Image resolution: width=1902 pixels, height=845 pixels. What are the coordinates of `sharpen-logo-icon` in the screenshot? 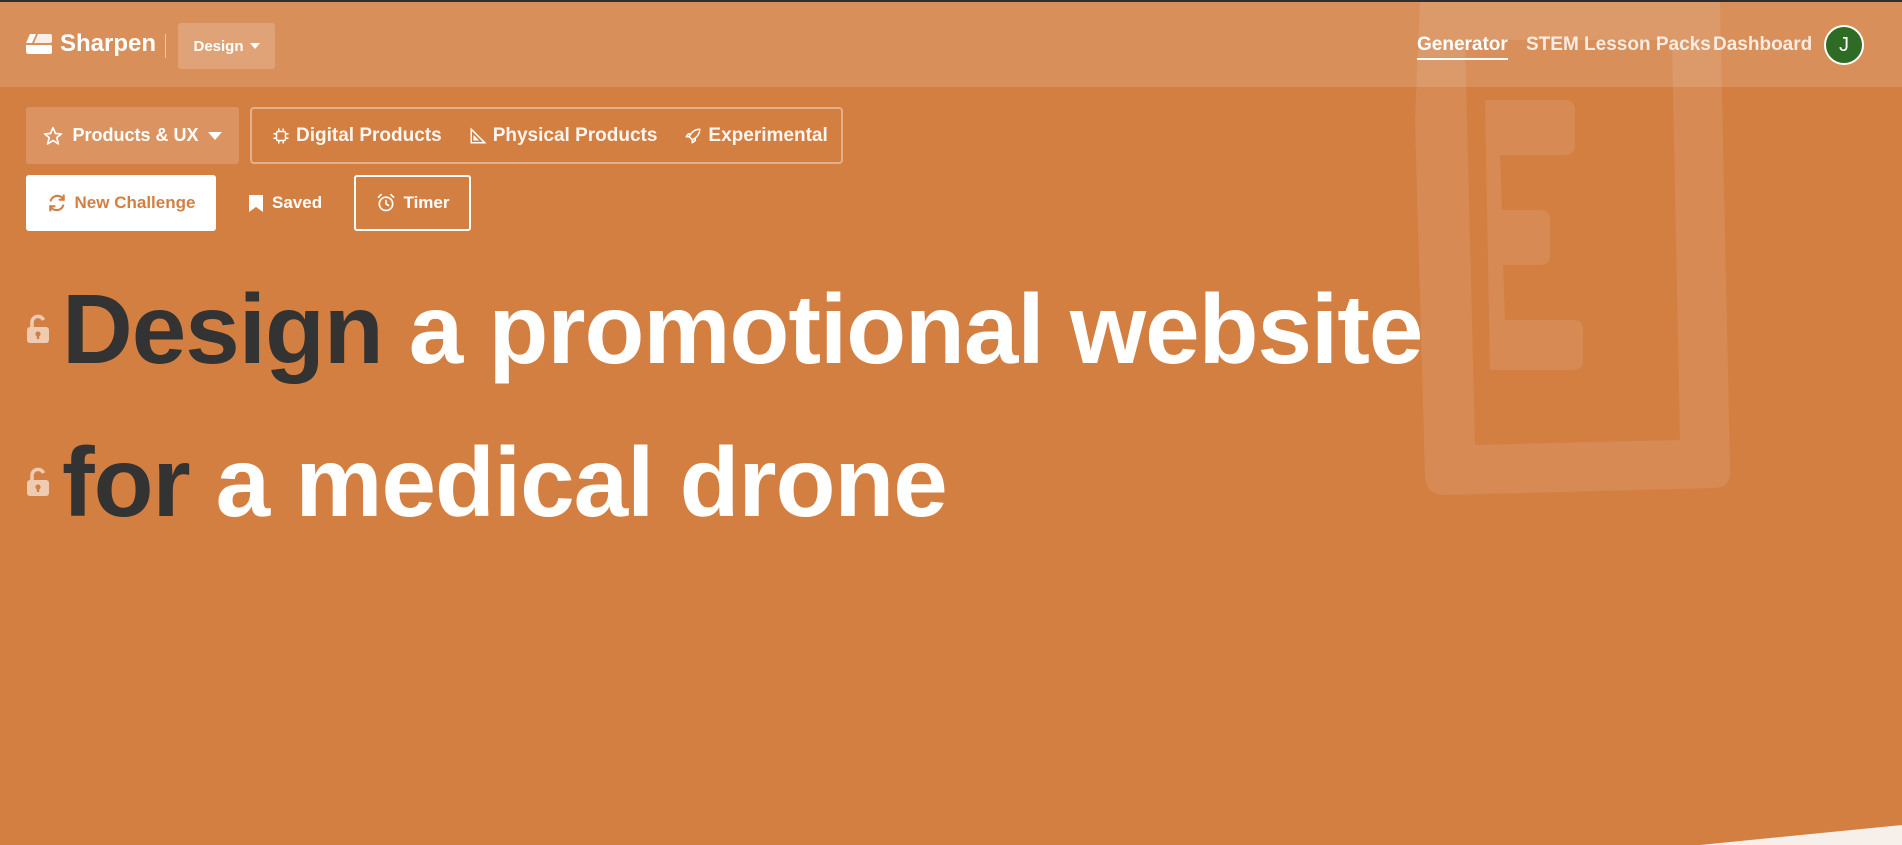 It's located at (39, 44).